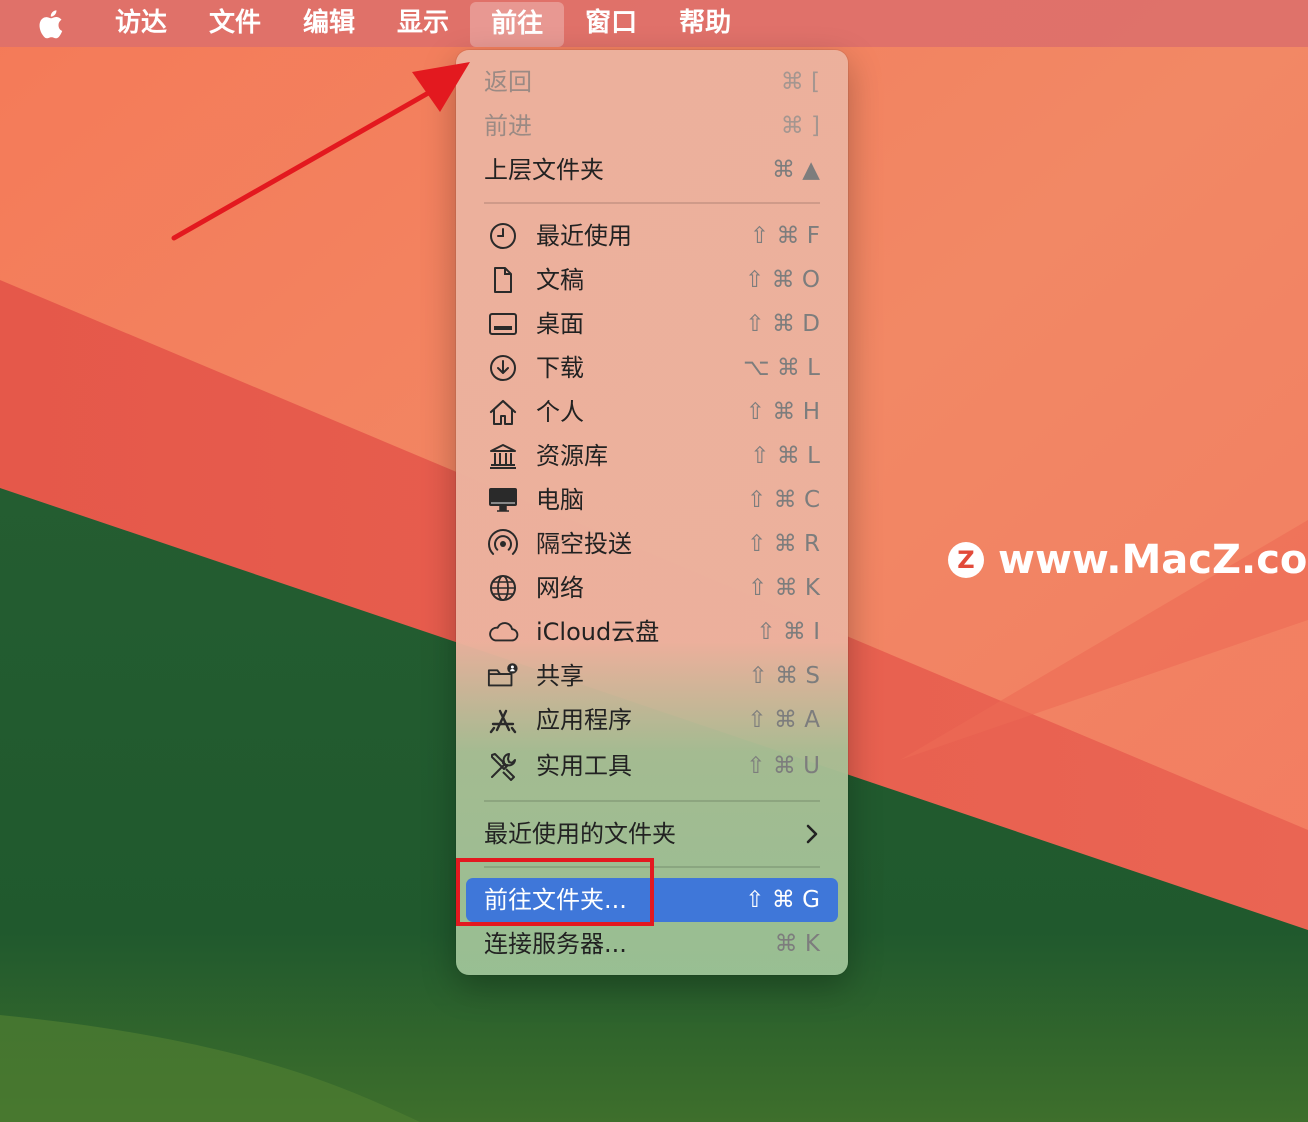 The image size is (1308, 1122). I want to click on watermark-logo-icon: Z, so click(966, 560).